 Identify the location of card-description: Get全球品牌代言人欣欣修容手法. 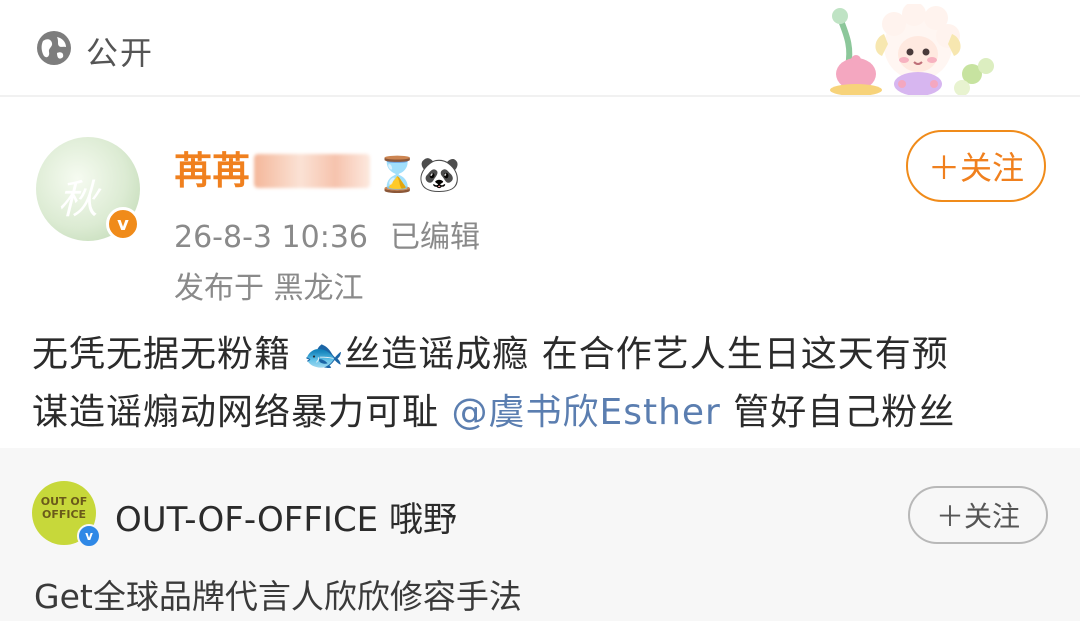
(278, 596).